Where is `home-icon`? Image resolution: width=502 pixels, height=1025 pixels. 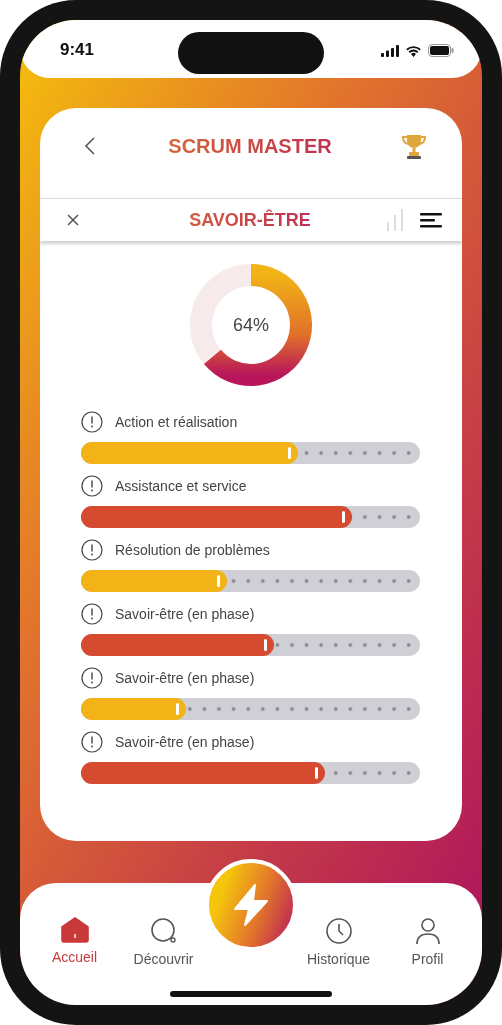
home-icon is located at coordinates (74, 930).